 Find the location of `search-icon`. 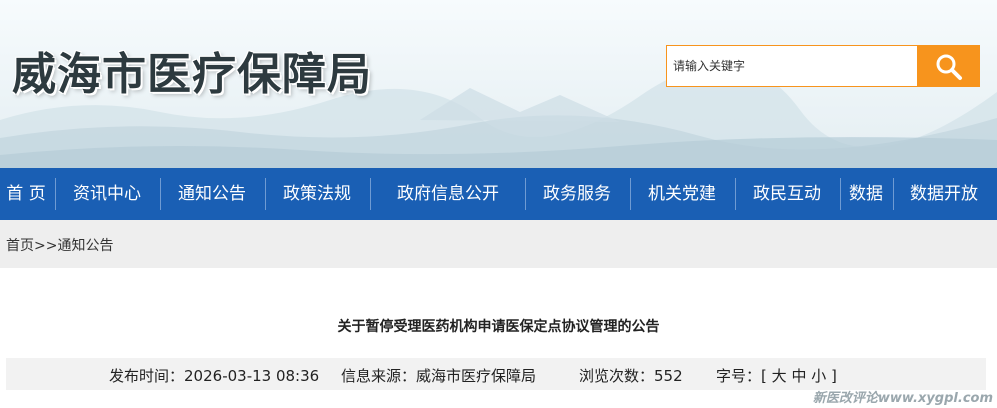

search-icon is located at coordinates (949, 67).